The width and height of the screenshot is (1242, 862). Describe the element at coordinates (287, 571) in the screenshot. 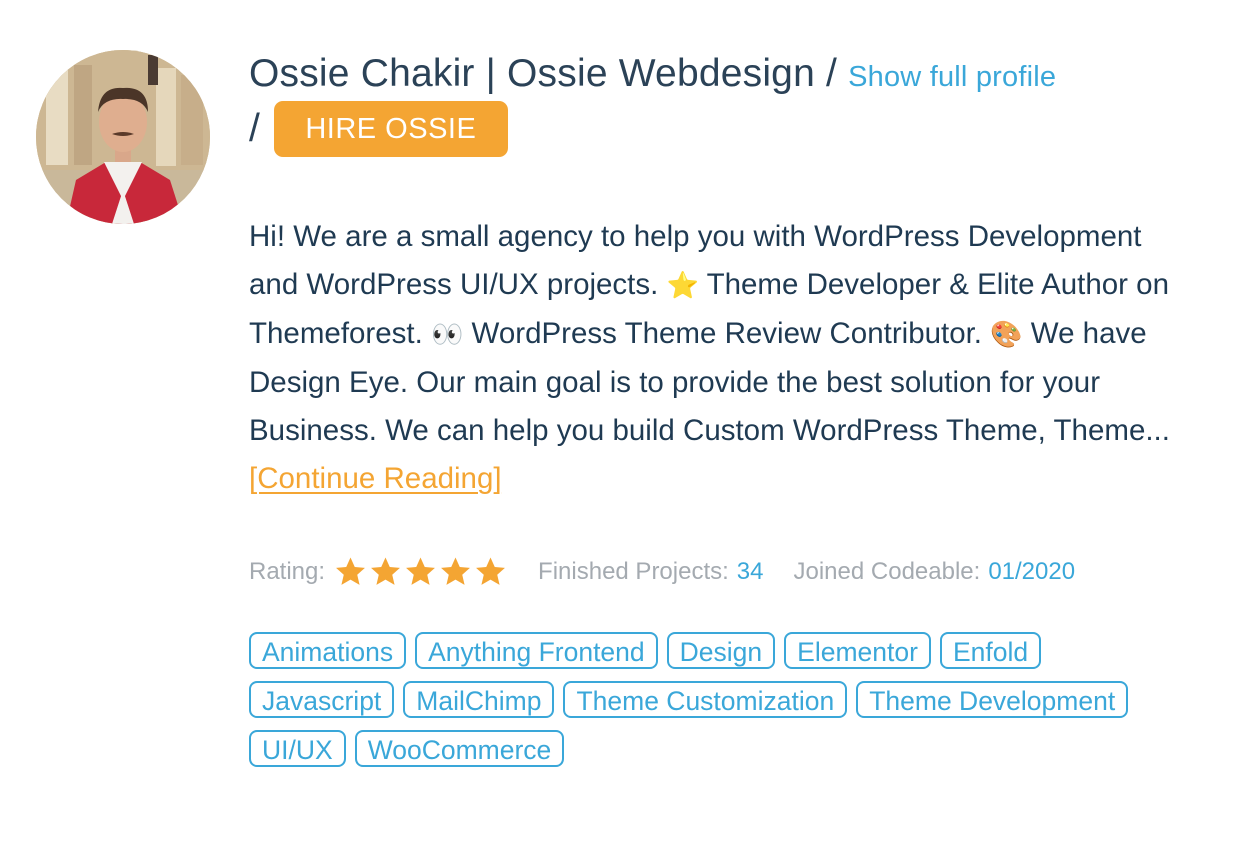

I see `rating-label: Rating:` at that location.